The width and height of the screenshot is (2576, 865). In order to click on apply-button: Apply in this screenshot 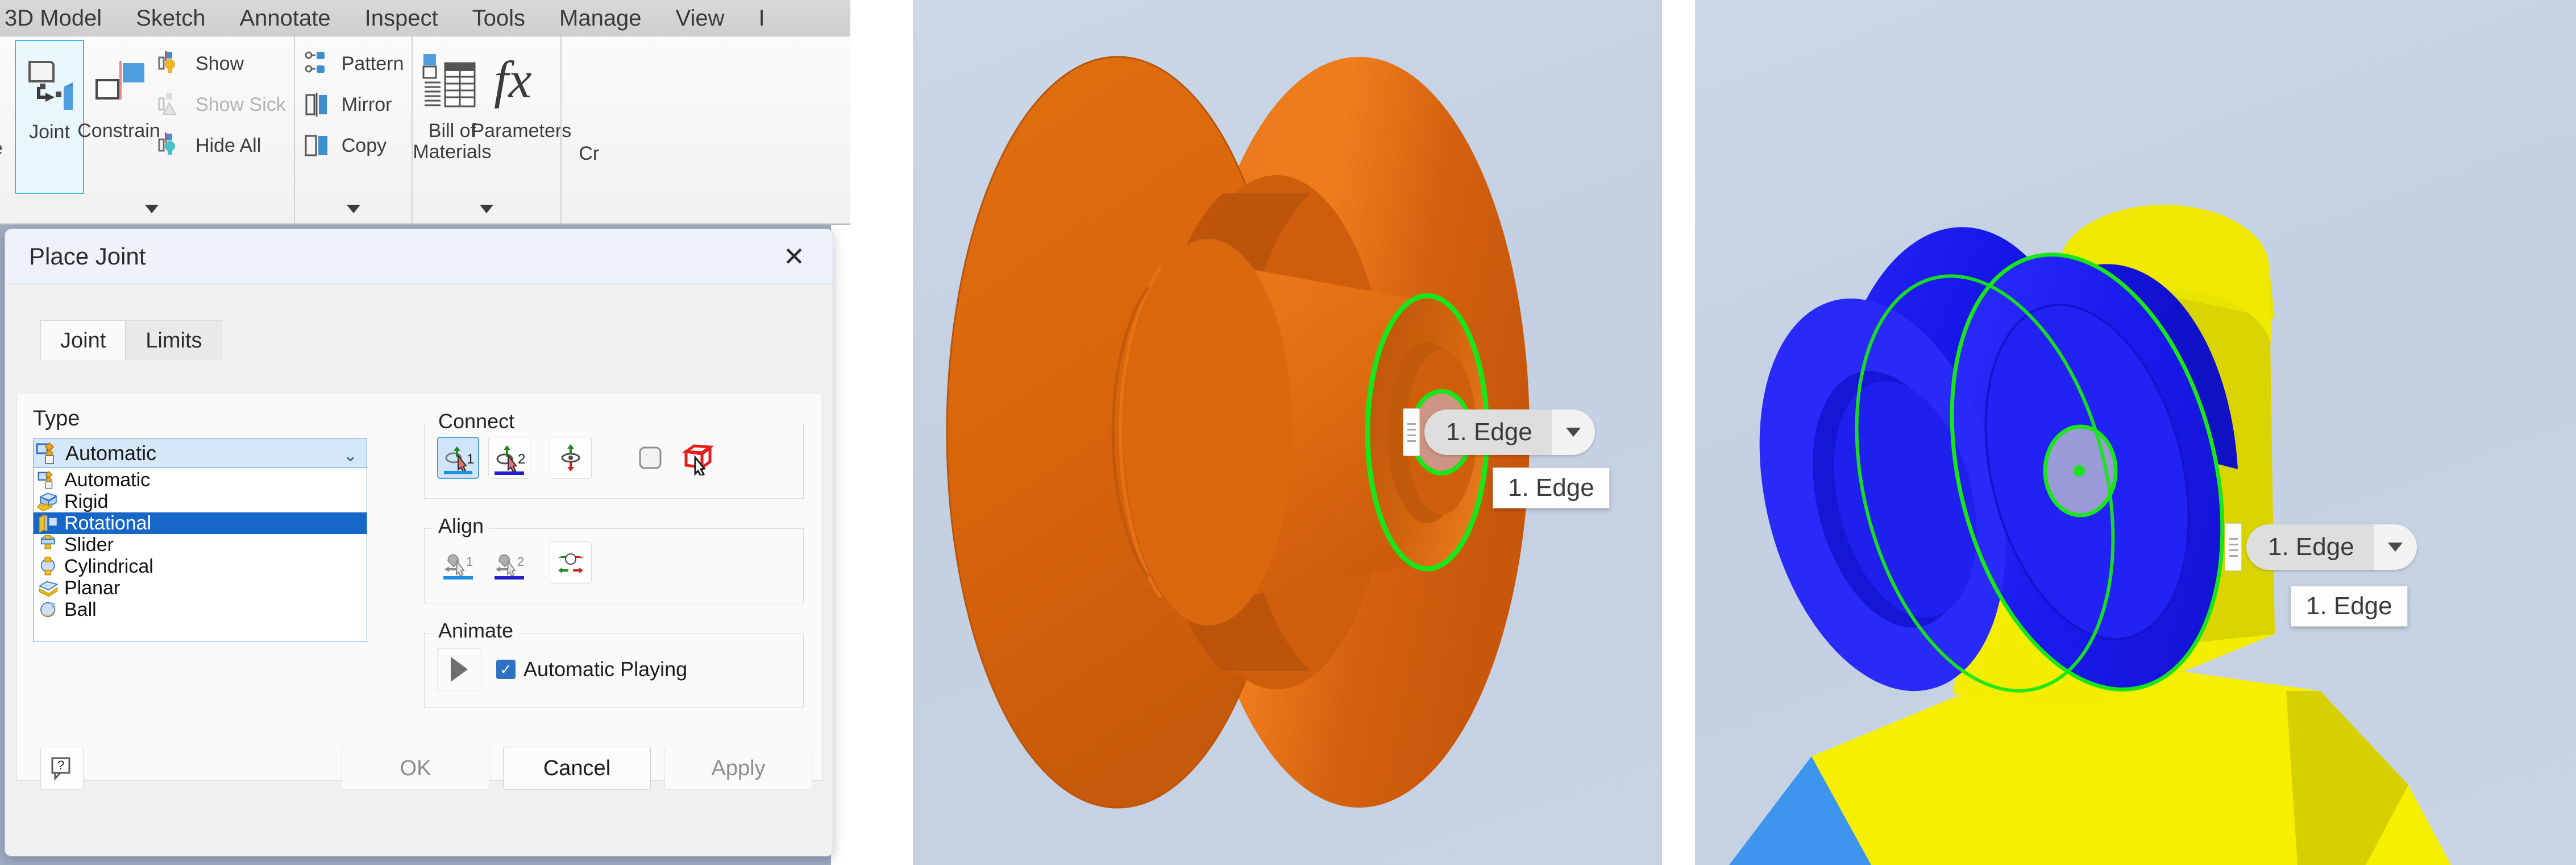, I will do `click(738, 768)`.